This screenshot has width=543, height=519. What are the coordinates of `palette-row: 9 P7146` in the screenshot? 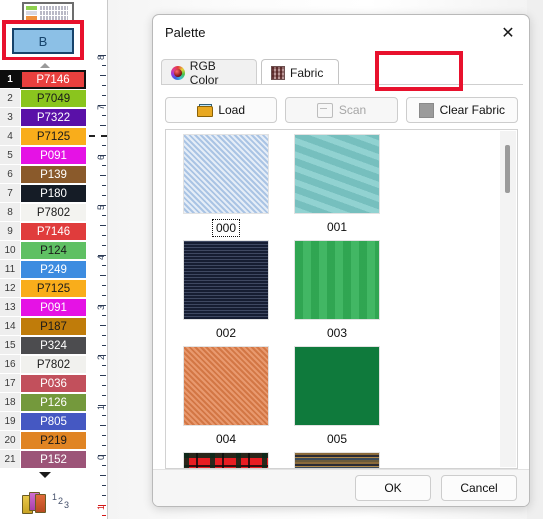 It's located at (44, 231).